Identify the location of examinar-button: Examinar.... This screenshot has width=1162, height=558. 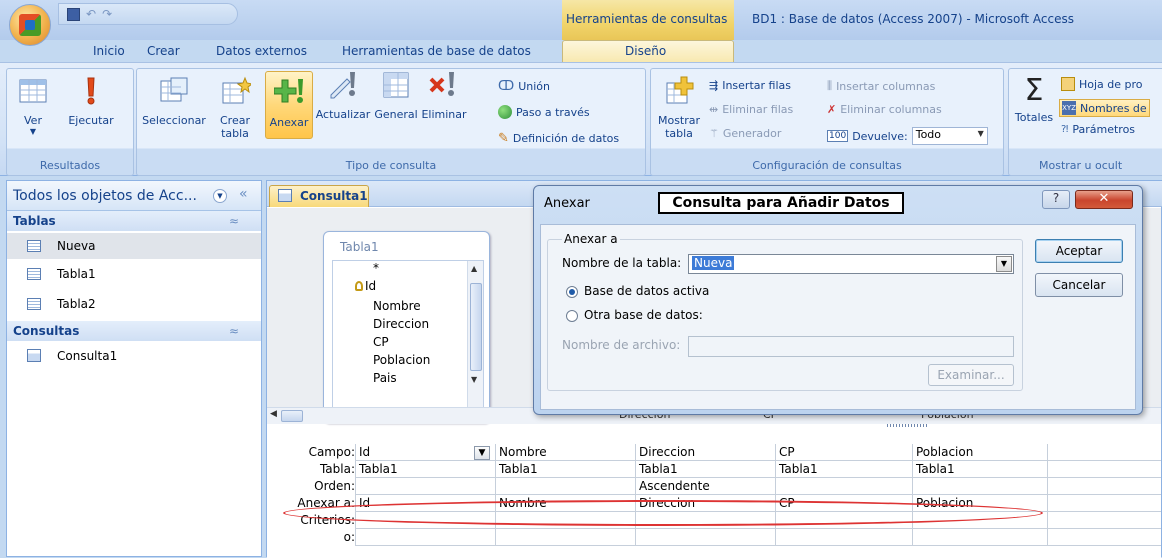
(971, 375).